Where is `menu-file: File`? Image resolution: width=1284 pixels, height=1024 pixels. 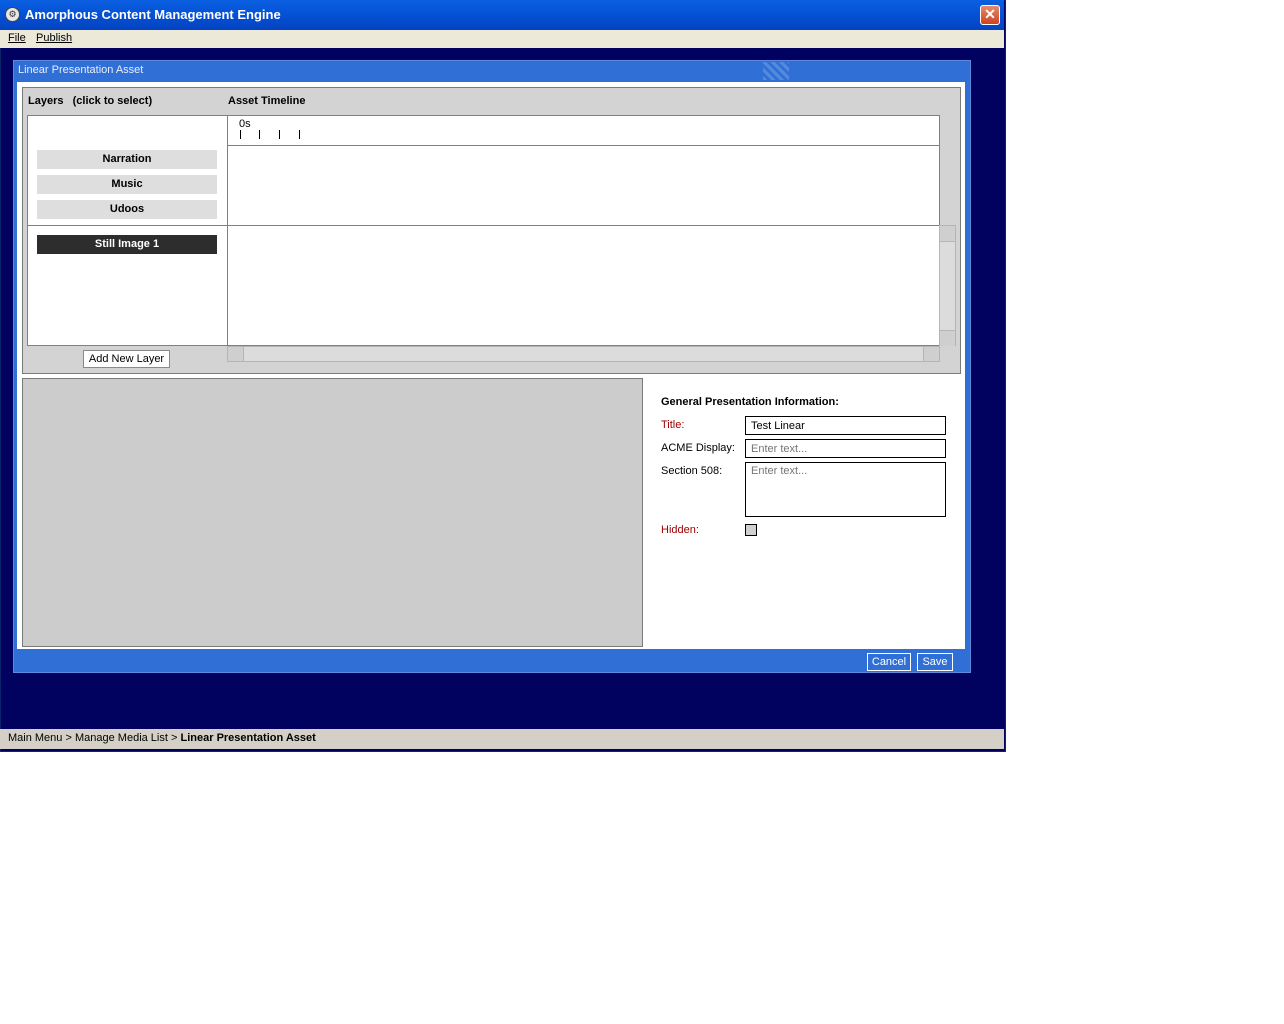
menu-file: File is located at coordinates (17, 38).